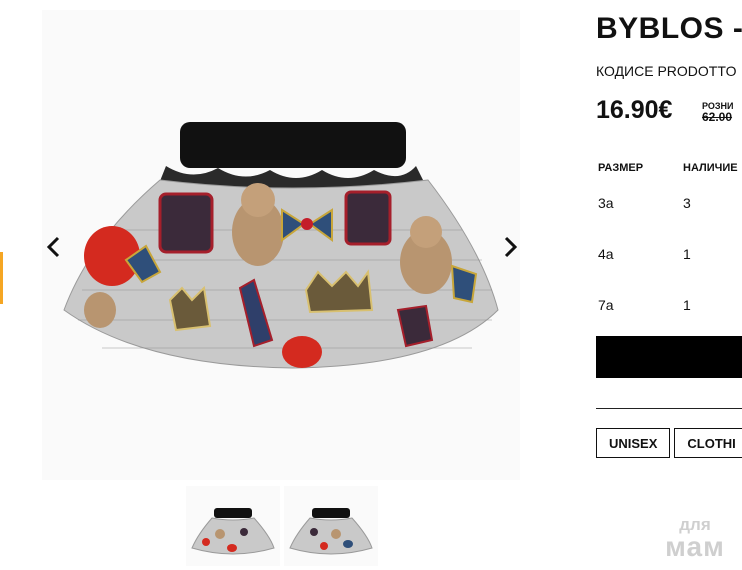 The image size is (742, 570). Describe the element at coordinates (1, 278) in the screenshot. I see `side-tab` at that location.